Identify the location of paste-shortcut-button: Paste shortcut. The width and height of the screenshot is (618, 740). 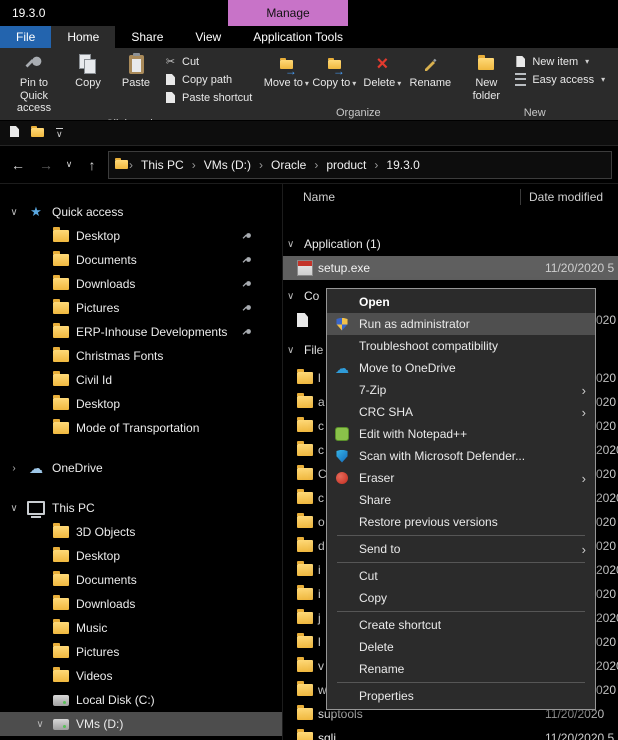
(208, 97).